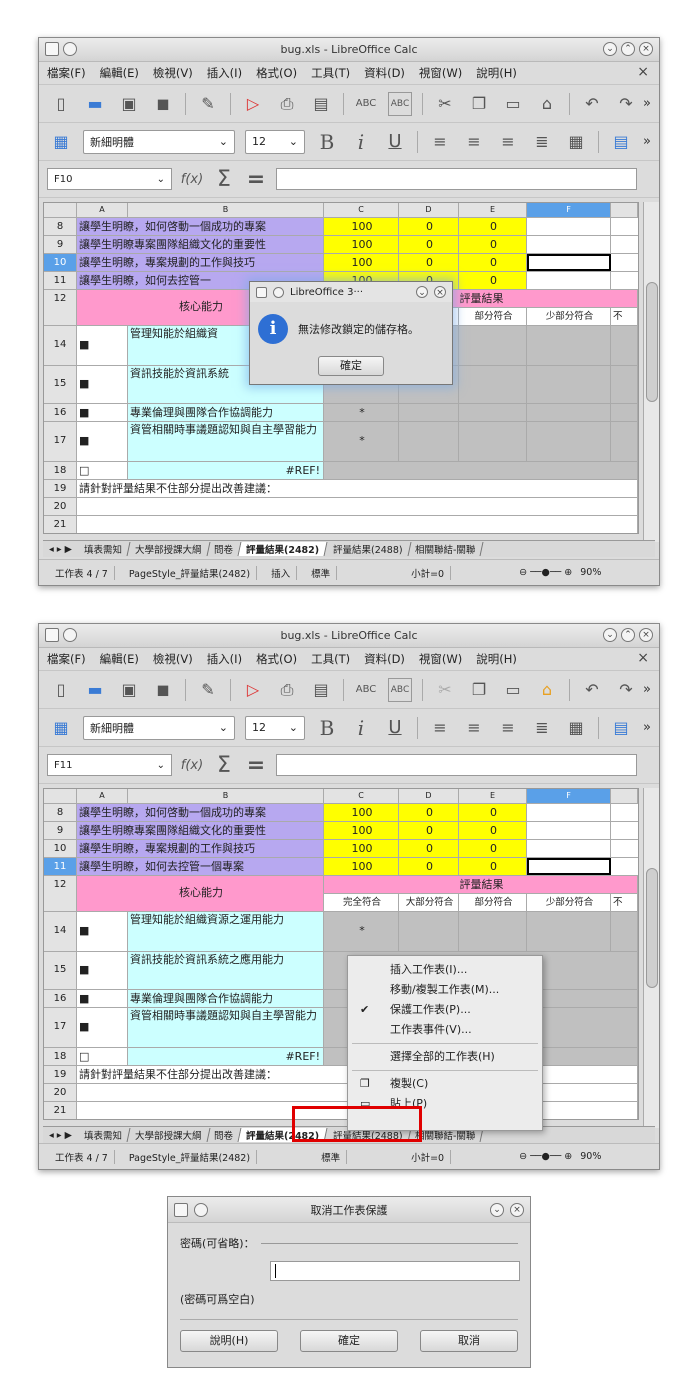  What do you see at coordinates (576, 142) in the screenshot?
I see `merge-icon: ▦` at bounding box center [576, 142].